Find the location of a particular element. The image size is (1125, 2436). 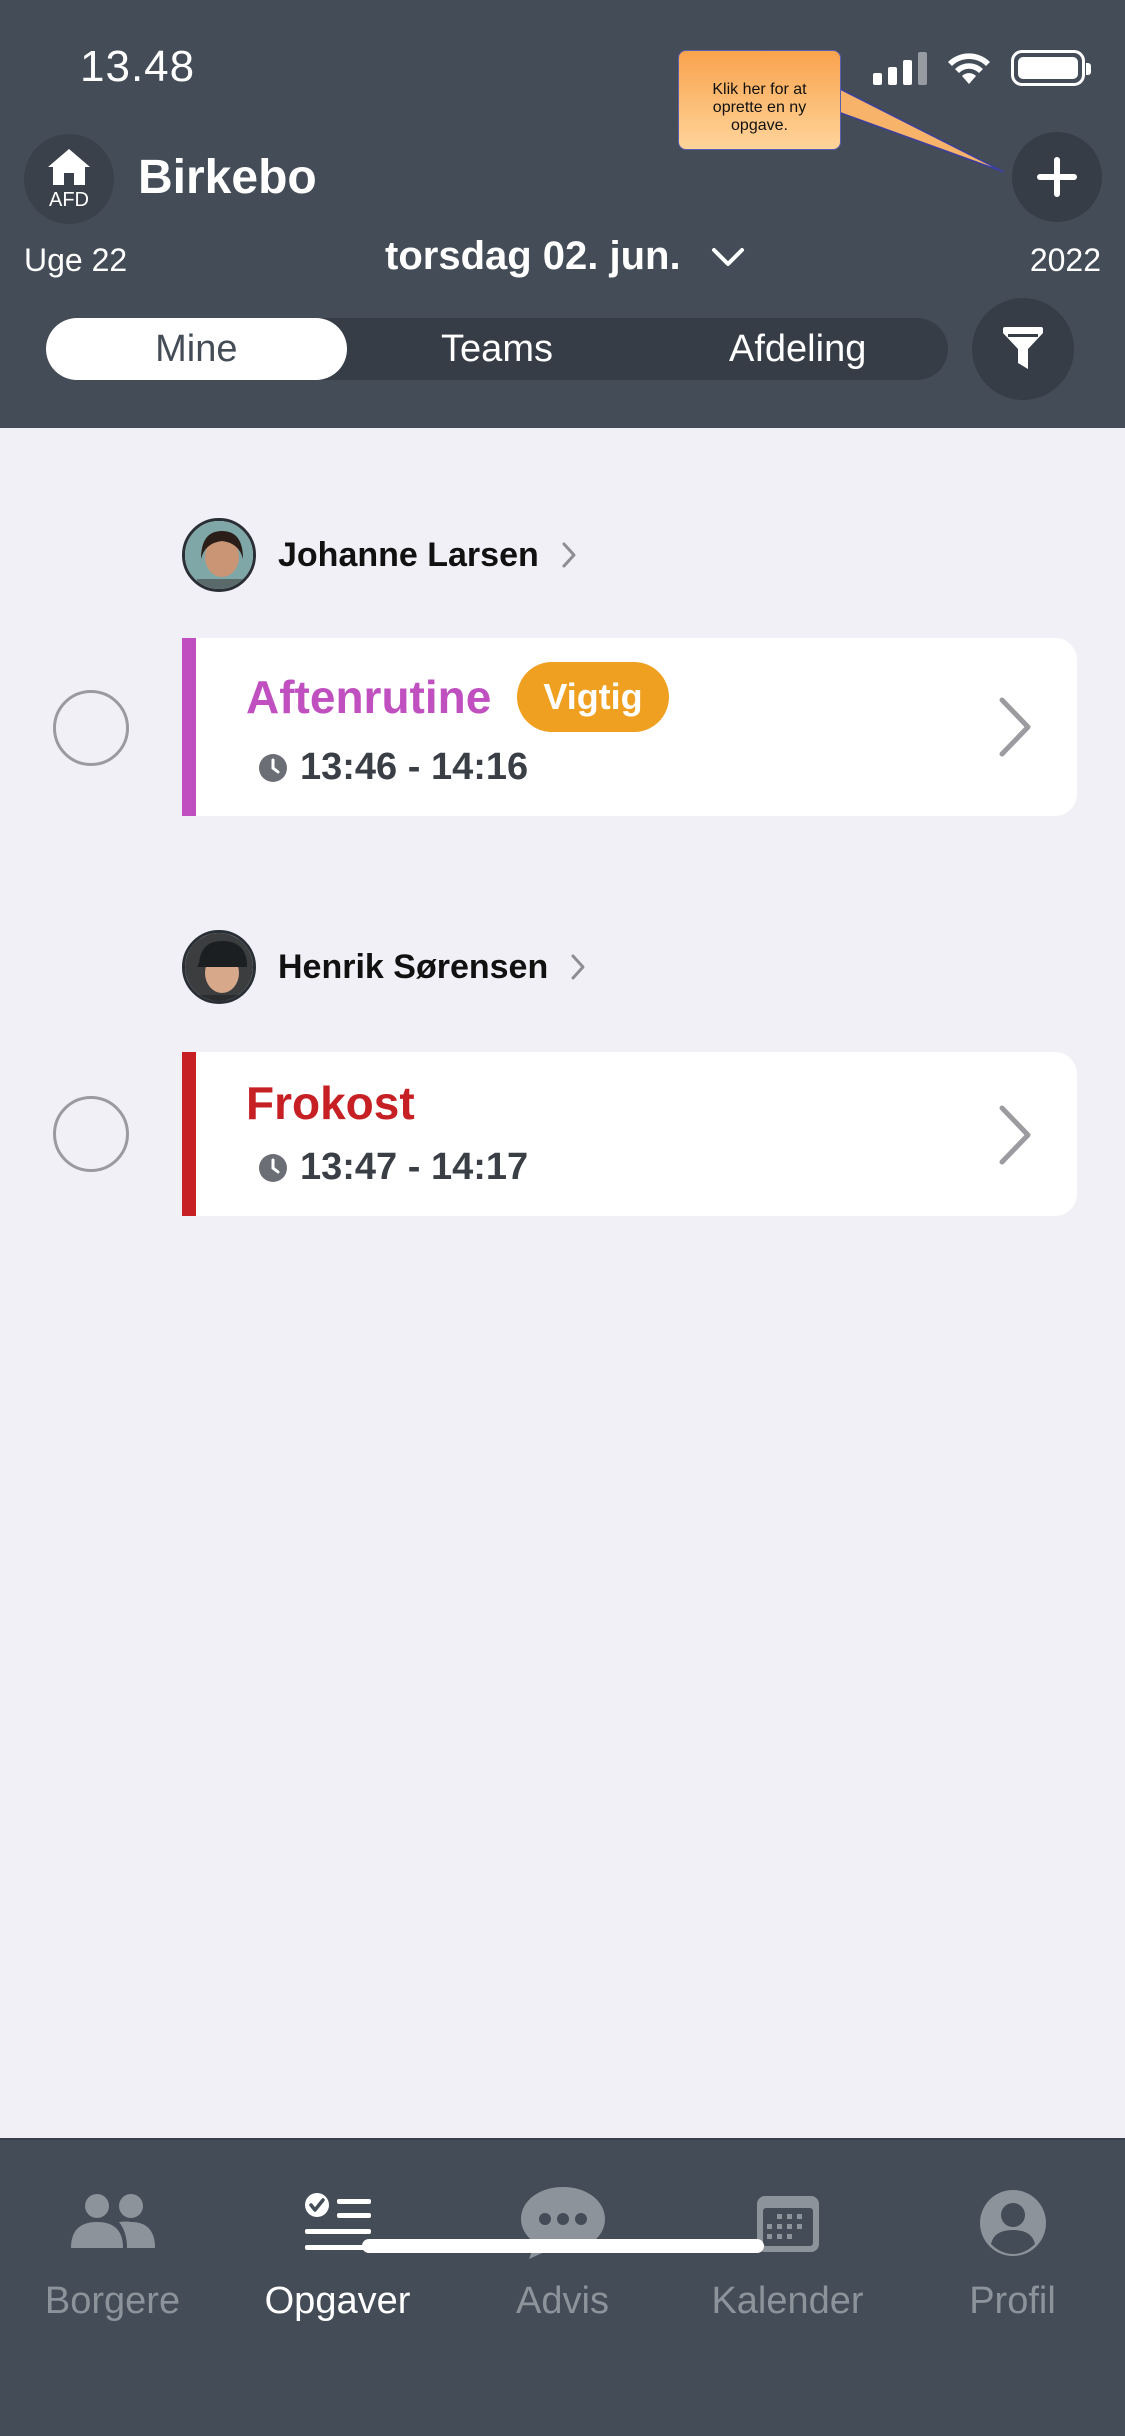

wifi-icon is located at coordinates (969, 68).